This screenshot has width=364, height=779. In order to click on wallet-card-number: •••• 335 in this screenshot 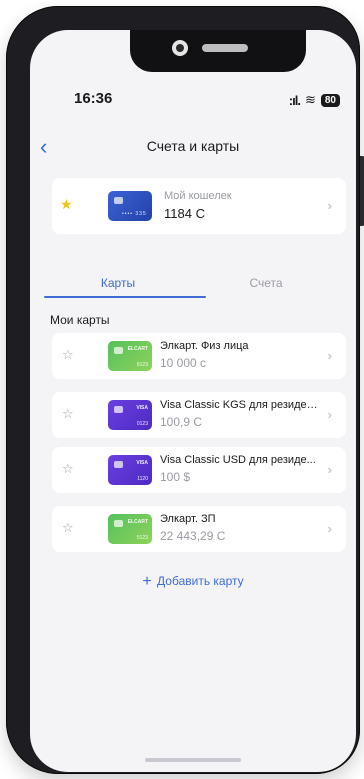, I will do `click(134, 214)`.